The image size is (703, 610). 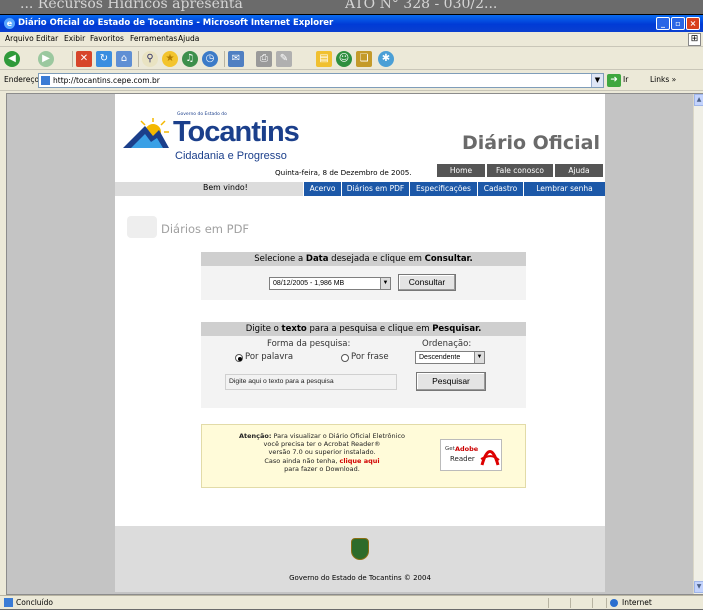 I want to click on nav-ajuda: Ajuda, so click(x=579, y=170).